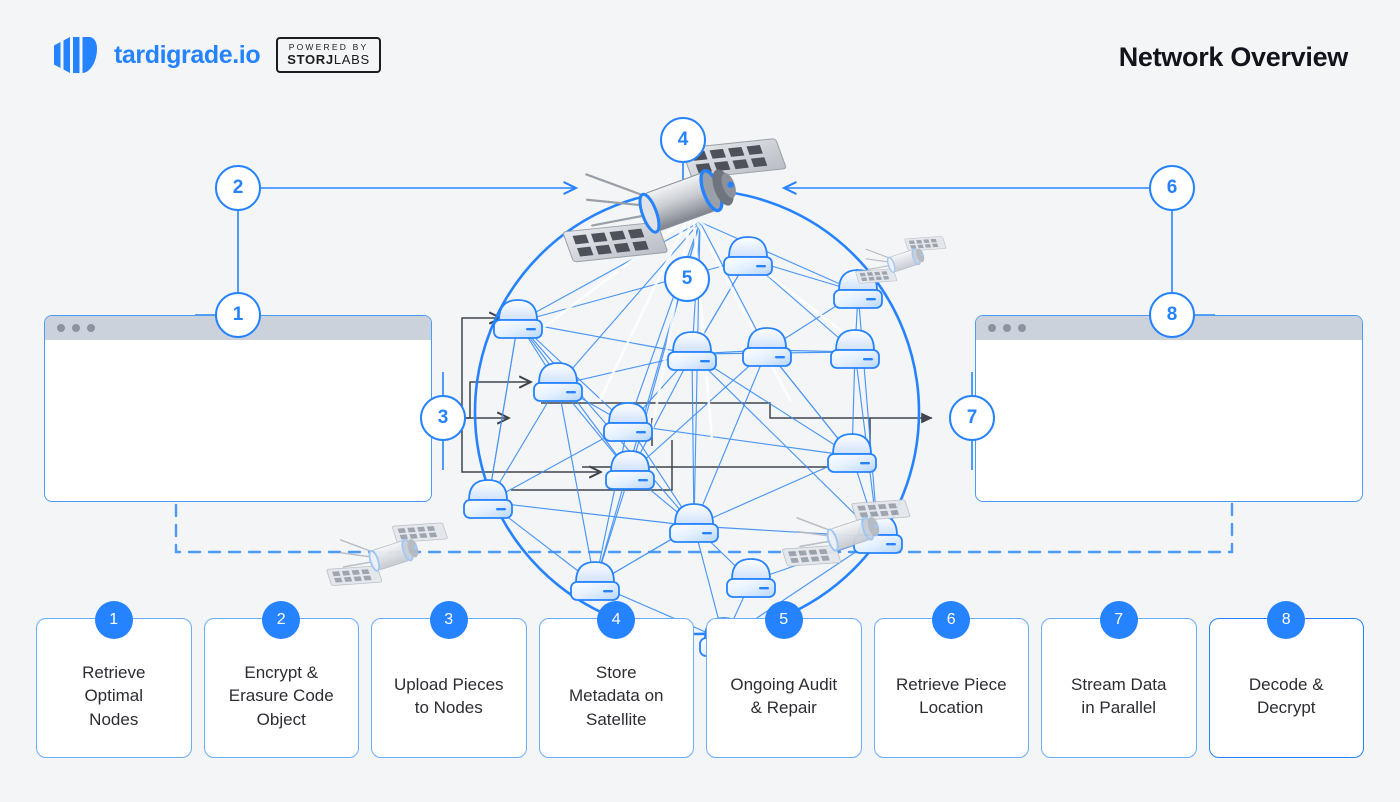  I want to click on legend-card-label: Store Metadata on Satellite, so click(616, 695).